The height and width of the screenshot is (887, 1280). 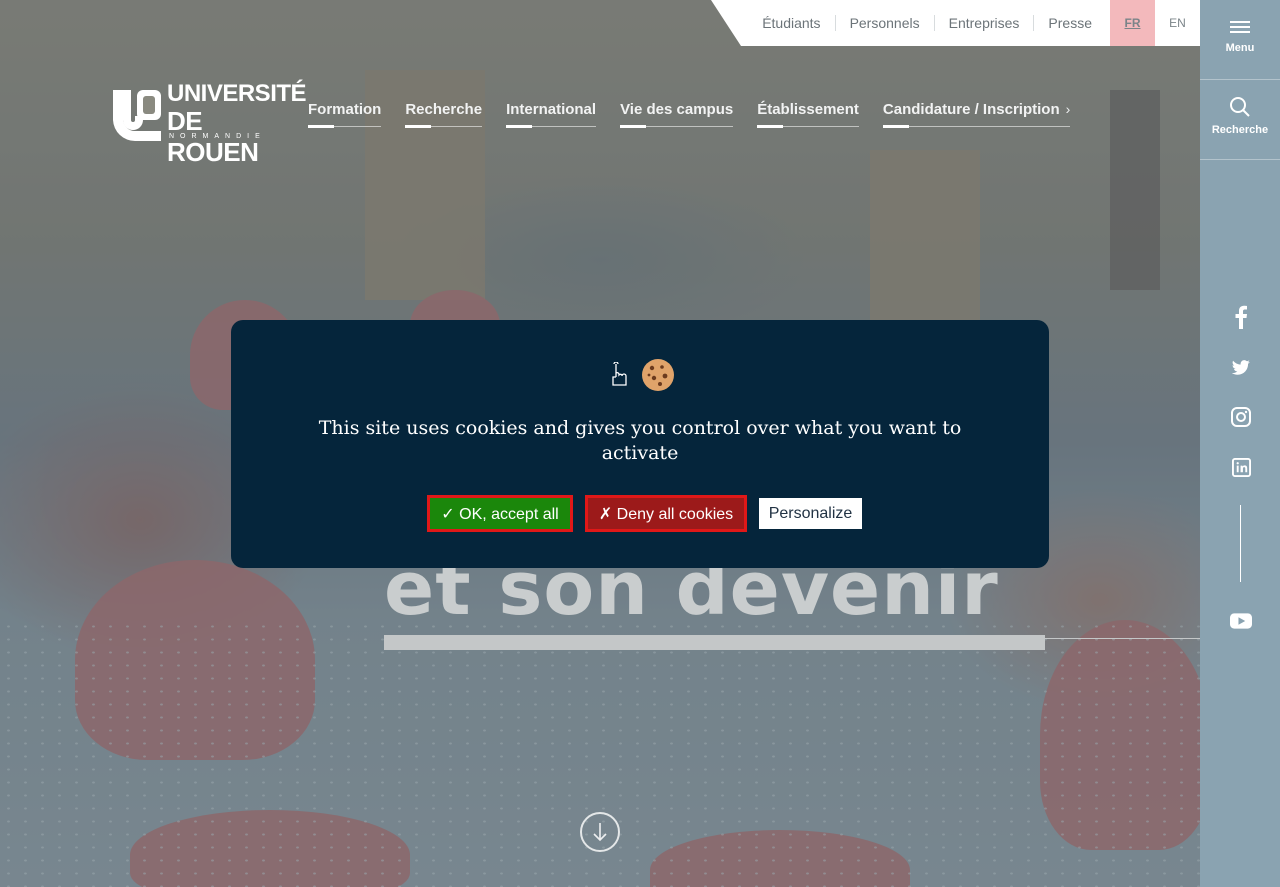 What do you see at coordinates (791, 23) in the screenshot?
I see `utility-link-etudiants: Étudiants` at bounding box center [791, 23].